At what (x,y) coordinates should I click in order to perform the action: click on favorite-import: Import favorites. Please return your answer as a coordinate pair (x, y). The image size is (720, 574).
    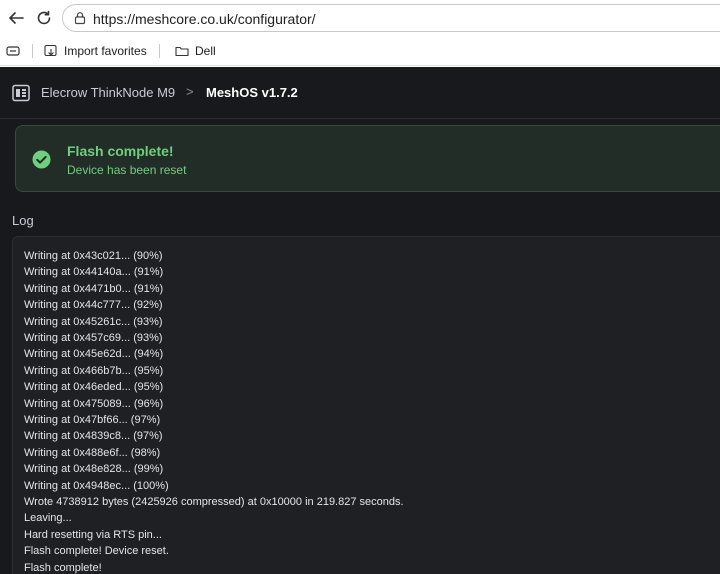
    Looking at the image, I should click on (95, 51).